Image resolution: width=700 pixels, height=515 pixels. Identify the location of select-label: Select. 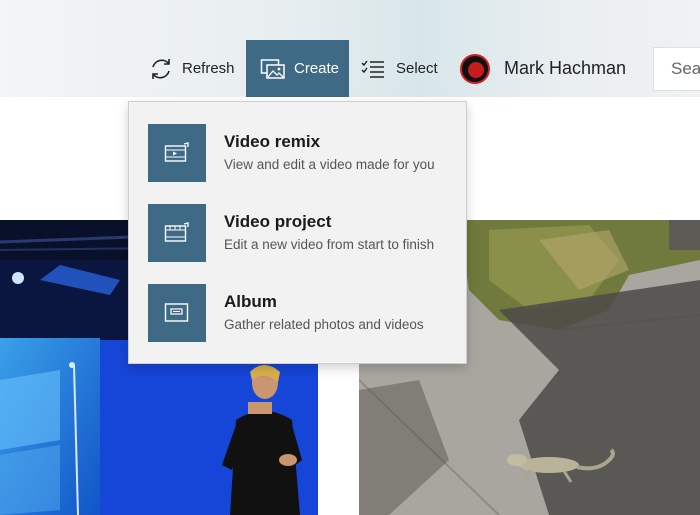
(417, 68).